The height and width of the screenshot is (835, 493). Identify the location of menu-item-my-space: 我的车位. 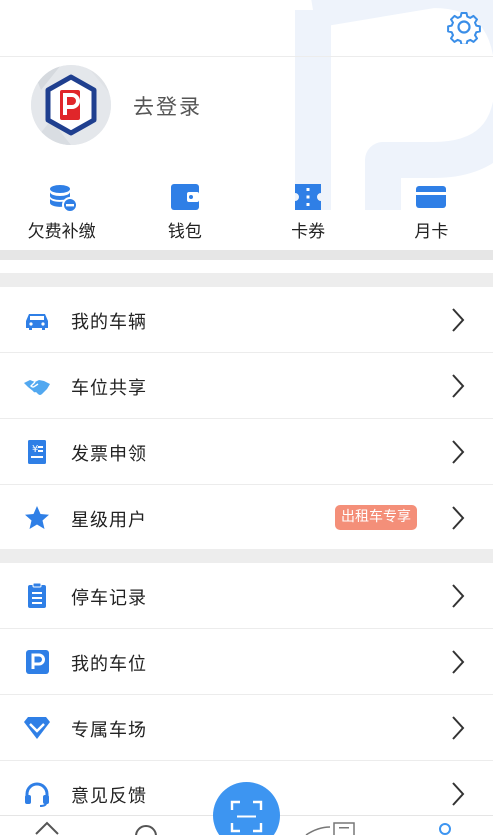
(246, 662).